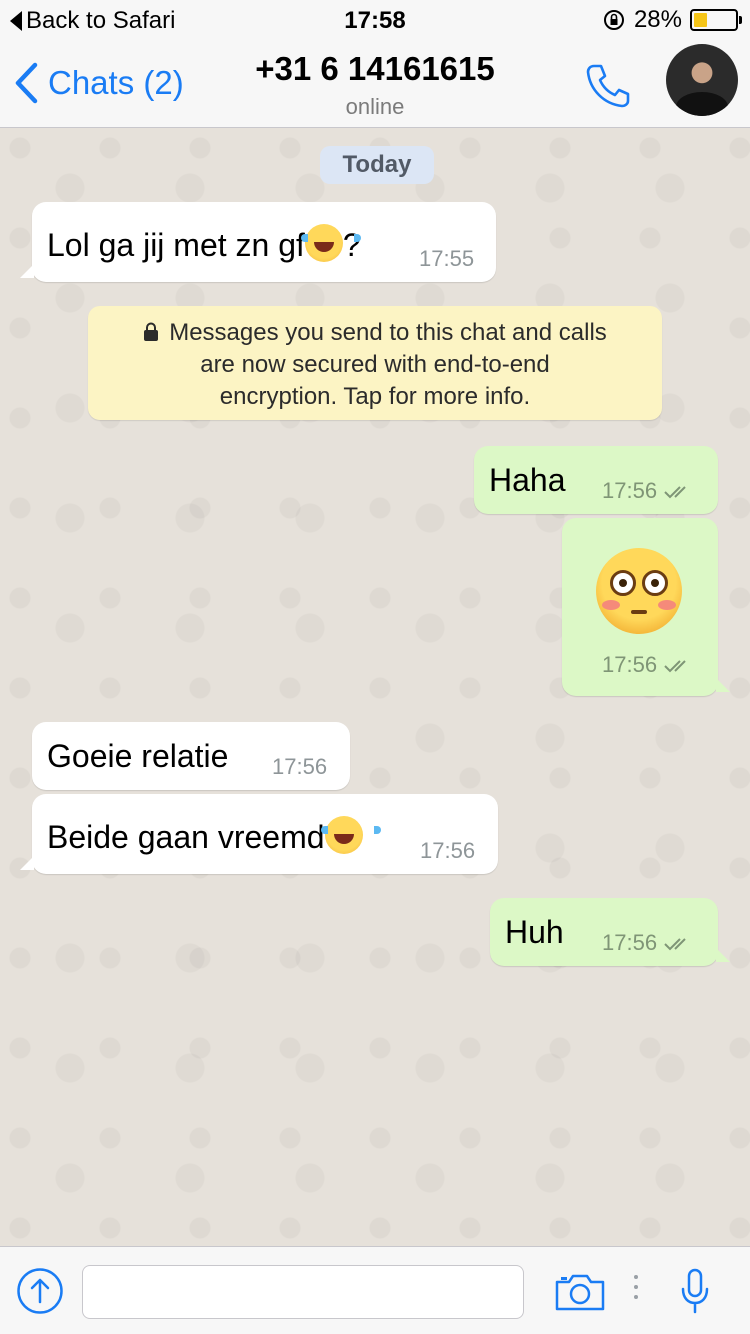 This screenshot has height=1334, width=750. I want to click on flushed-face-icon, so click(639, 591).